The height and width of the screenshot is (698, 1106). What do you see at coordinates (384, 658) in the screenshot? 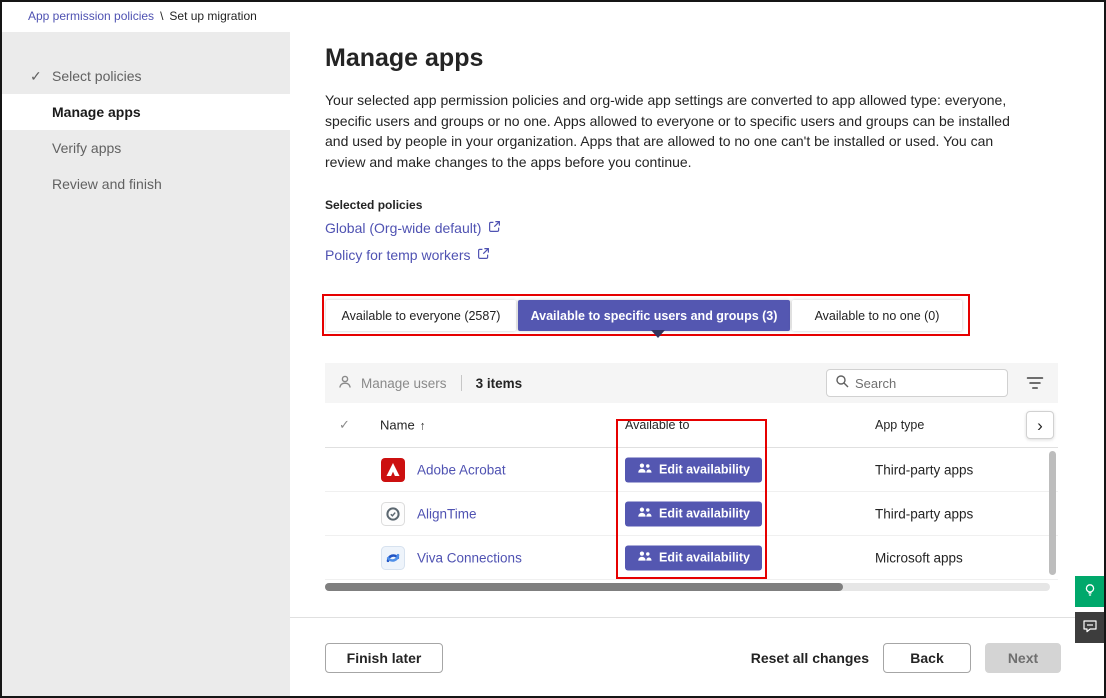
I see `finish-later-button: Finish later` at bounding box center [384, 658].